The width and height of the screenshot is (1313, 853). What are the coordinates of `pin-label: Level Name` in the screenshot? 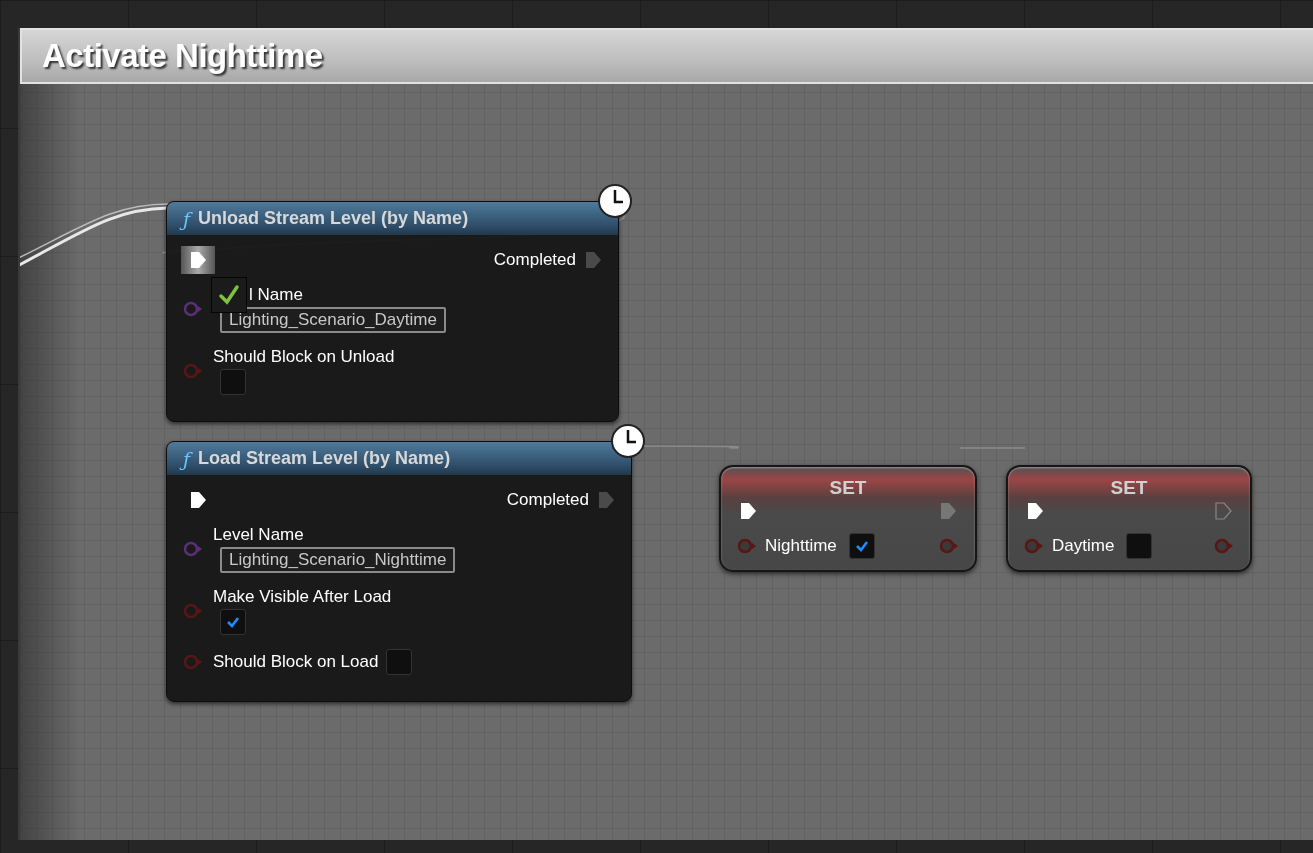 It's located at (258, 535).